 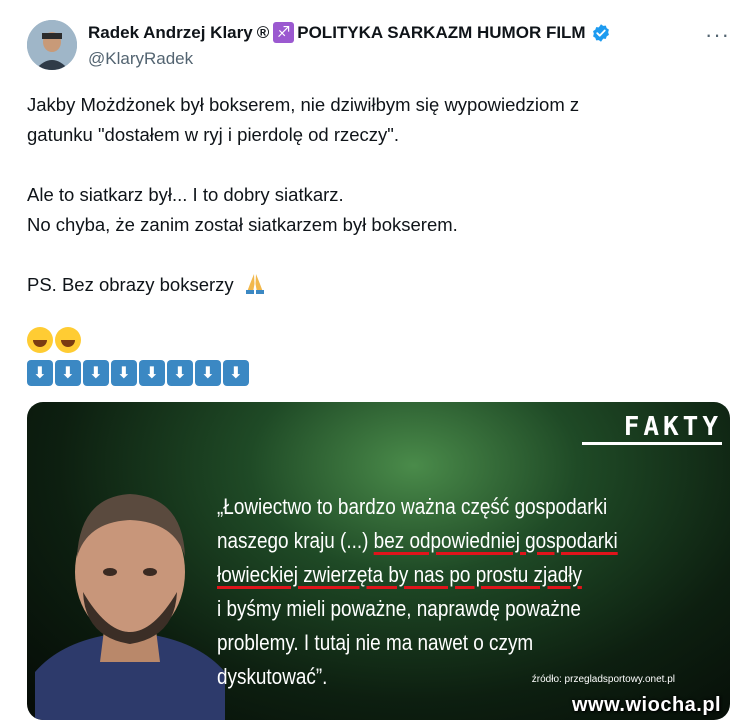 What do you see at coordinates (295, 540) in the screenshot?
I see `quote-segment: naszego kraju (...)` at bounding box center [295, 540].